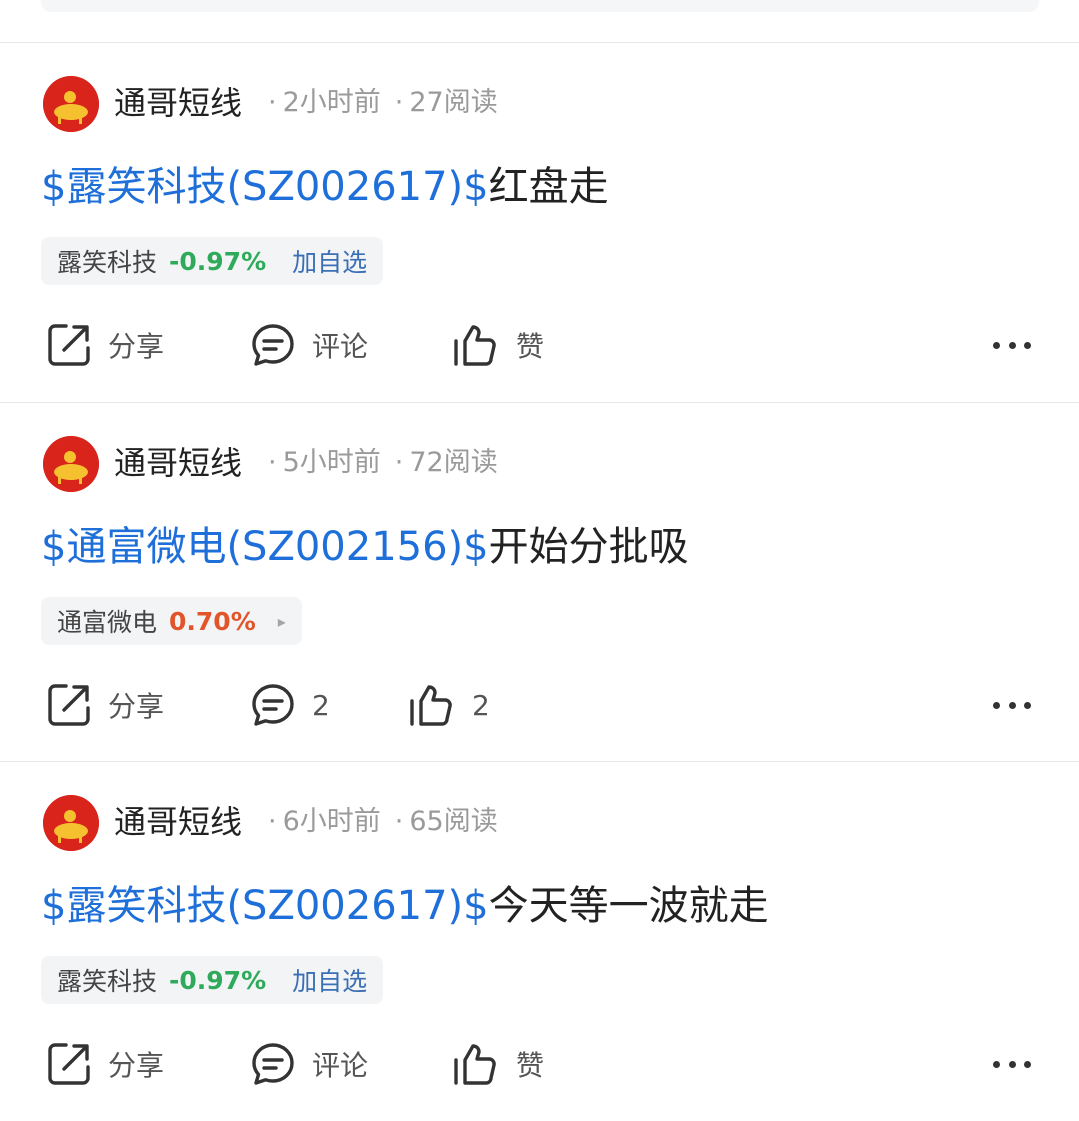  I want to click on post-meta: · 2小时前 · 27阅读, so click(383, 102).